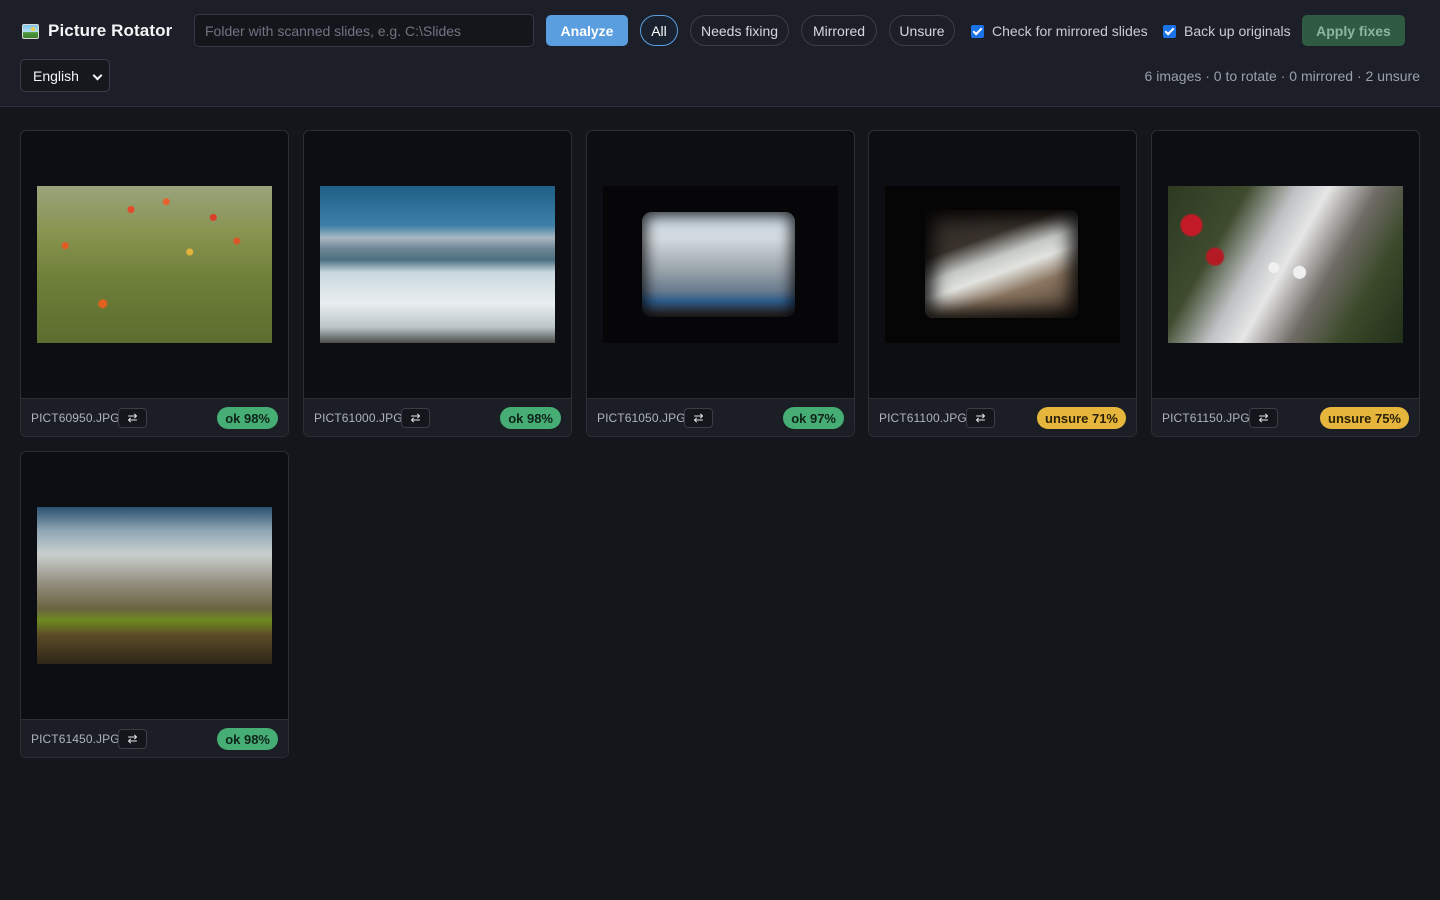 This screenshot has width=1440, height=900. I want to click on card-footer: PICT61450.JPG ⇄ ok 98%, so click(154, 738).